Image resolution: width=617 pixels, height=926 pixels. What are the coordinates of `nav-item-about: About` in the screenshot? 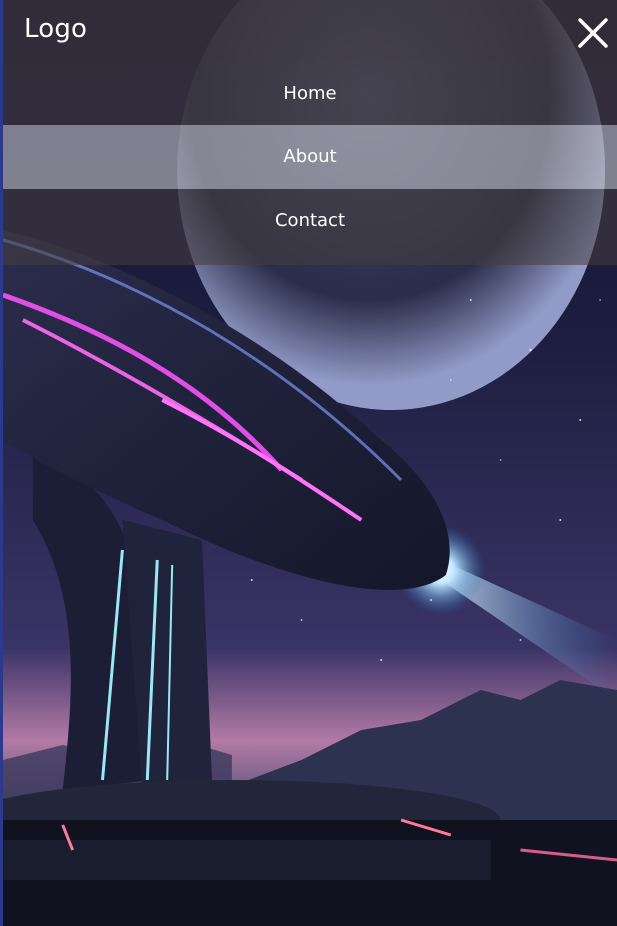 It's located at (310, 157).